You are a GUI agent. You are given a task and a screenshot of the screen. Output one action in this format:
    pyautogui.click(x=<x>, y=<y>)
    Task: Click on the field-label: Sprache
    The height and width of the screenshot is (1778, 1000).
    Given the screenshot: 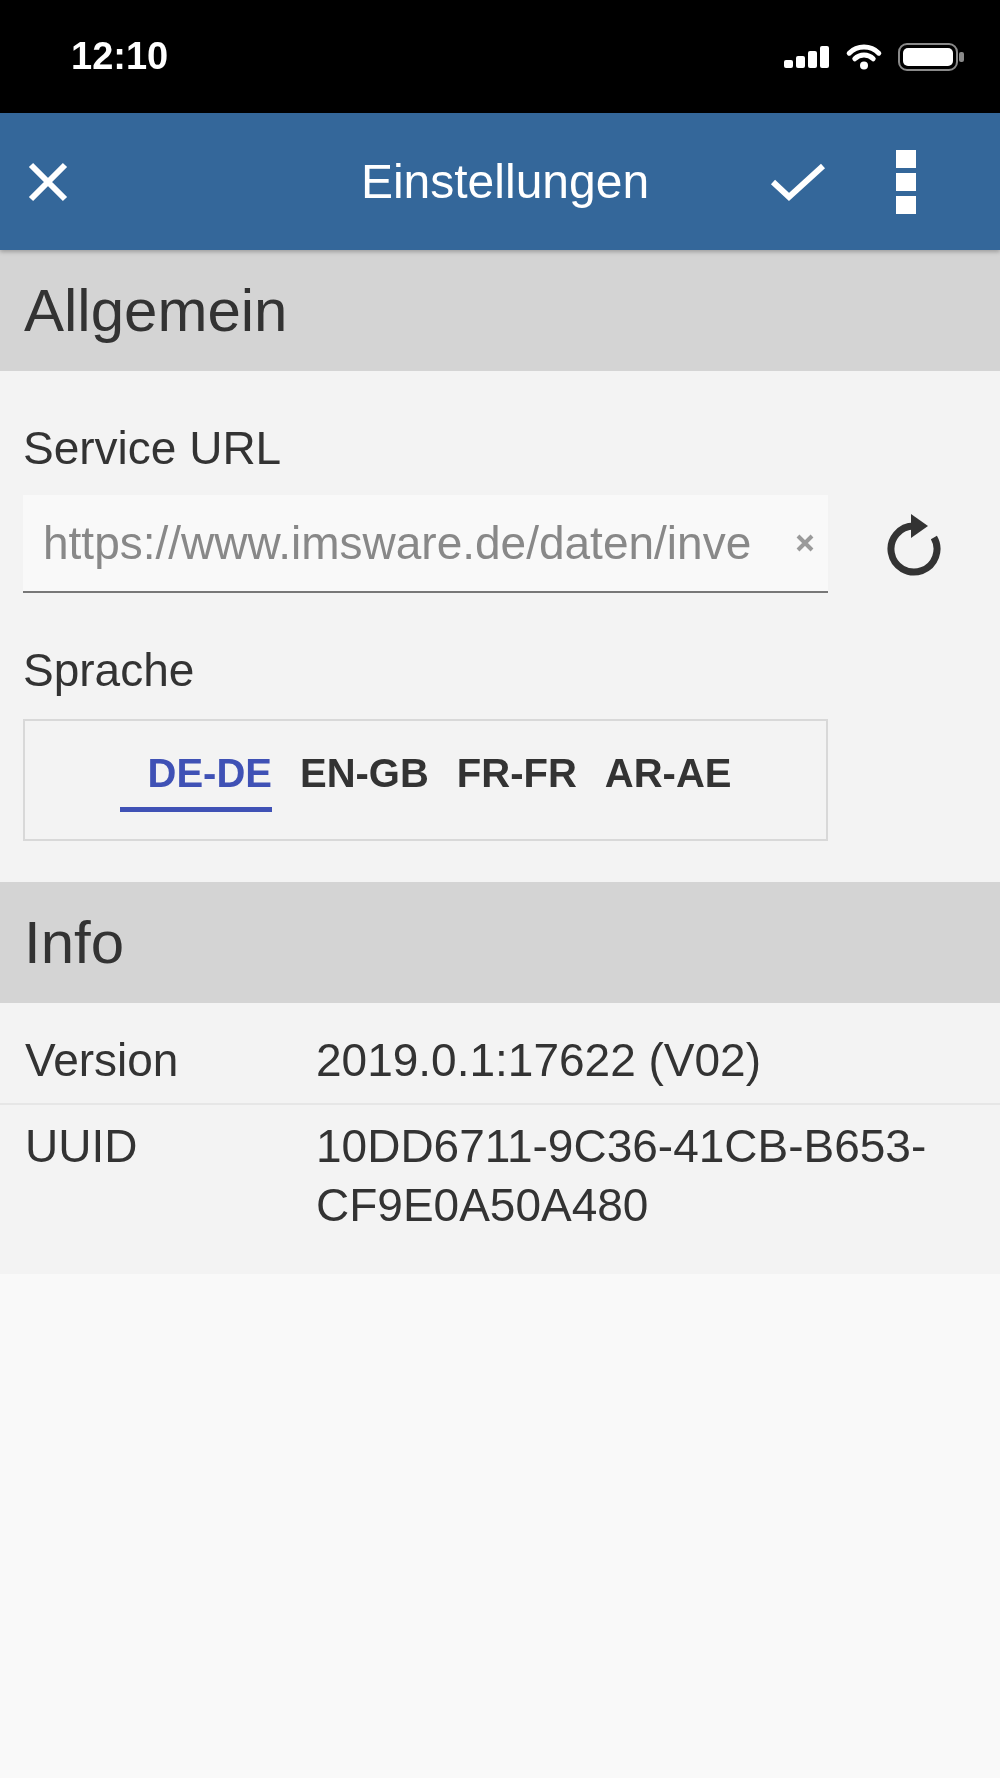 What is the action you would take?
    pyautogui.click(x=109, y=670)
    